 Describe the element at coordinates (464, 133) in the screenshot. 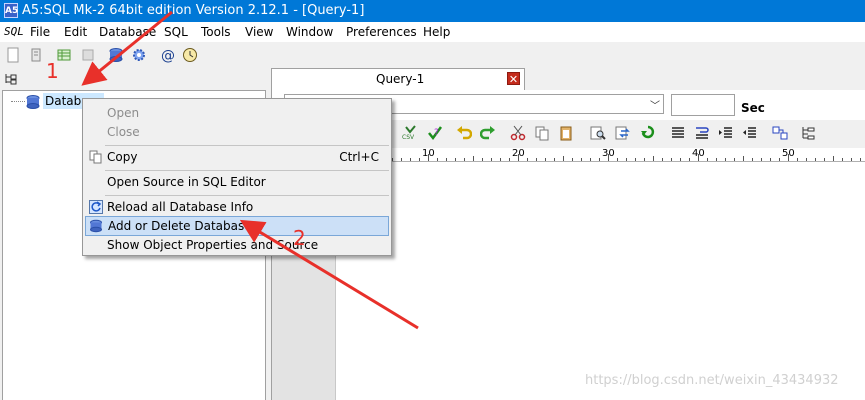

I see `undo-icon` at that location.